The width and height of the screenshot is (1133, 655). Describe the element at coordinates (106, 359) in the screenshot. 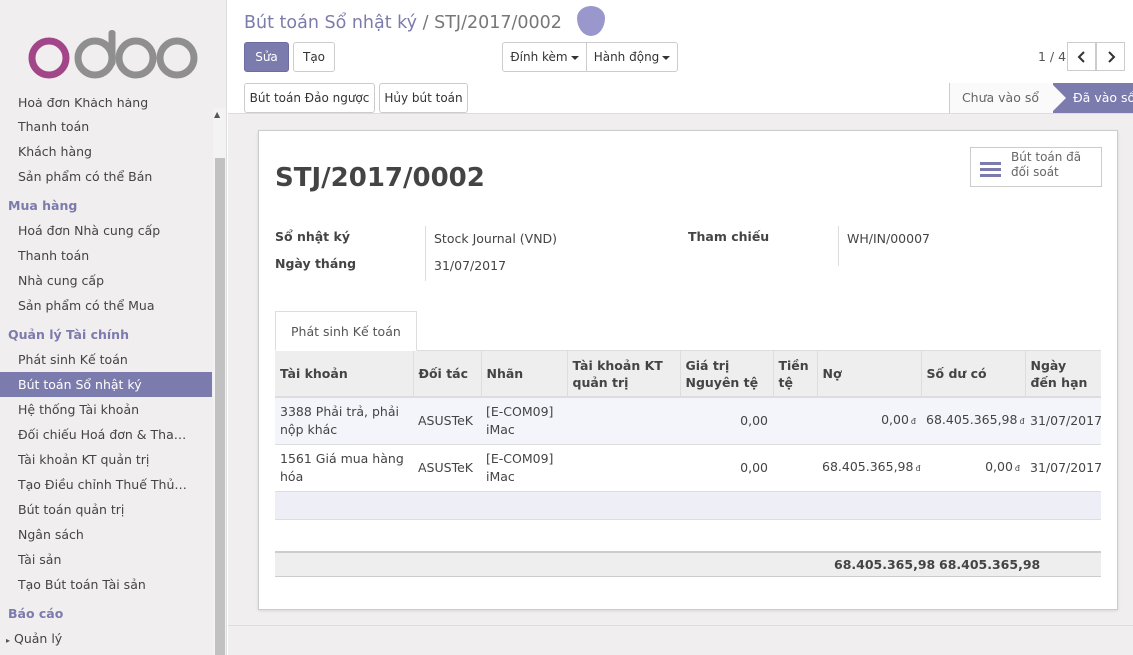

I see `sidebar-item: Phát sinh Kế toán` at that location.